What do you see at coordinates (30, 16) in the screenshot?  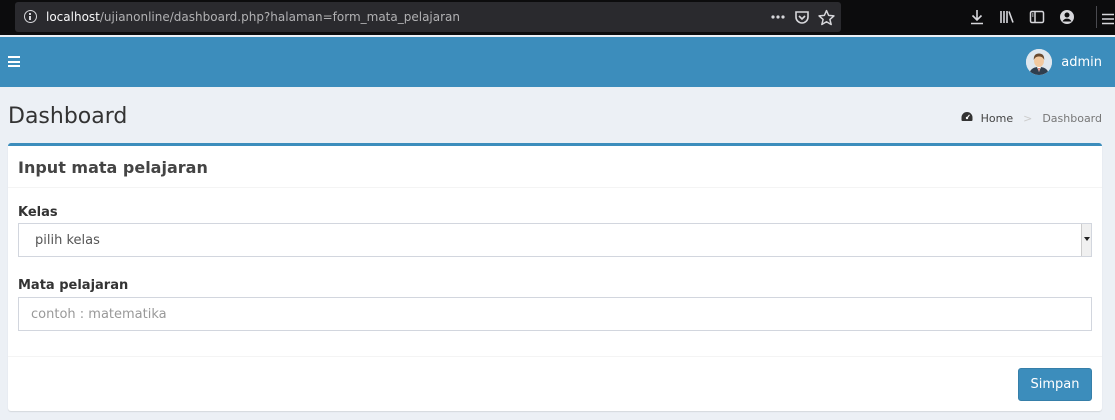 I see `info-icon` at bounding box center [30, 16].